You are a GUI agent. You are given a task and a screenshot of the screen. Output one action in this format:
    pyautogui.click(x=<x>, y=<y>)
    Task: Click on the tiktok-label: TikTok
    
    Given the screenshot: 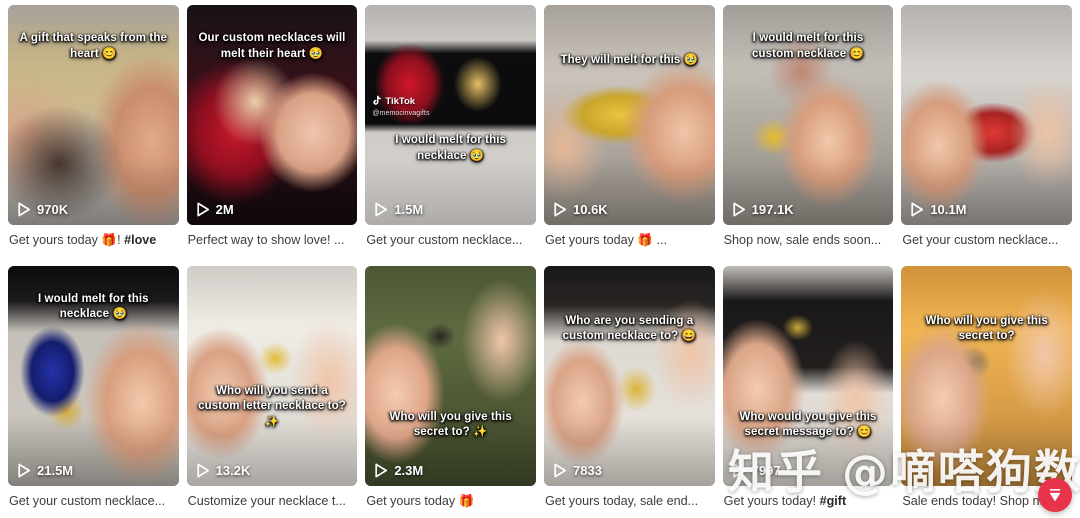 What is the action you would take?
    pyautogui.click(x=400, y=101)
    